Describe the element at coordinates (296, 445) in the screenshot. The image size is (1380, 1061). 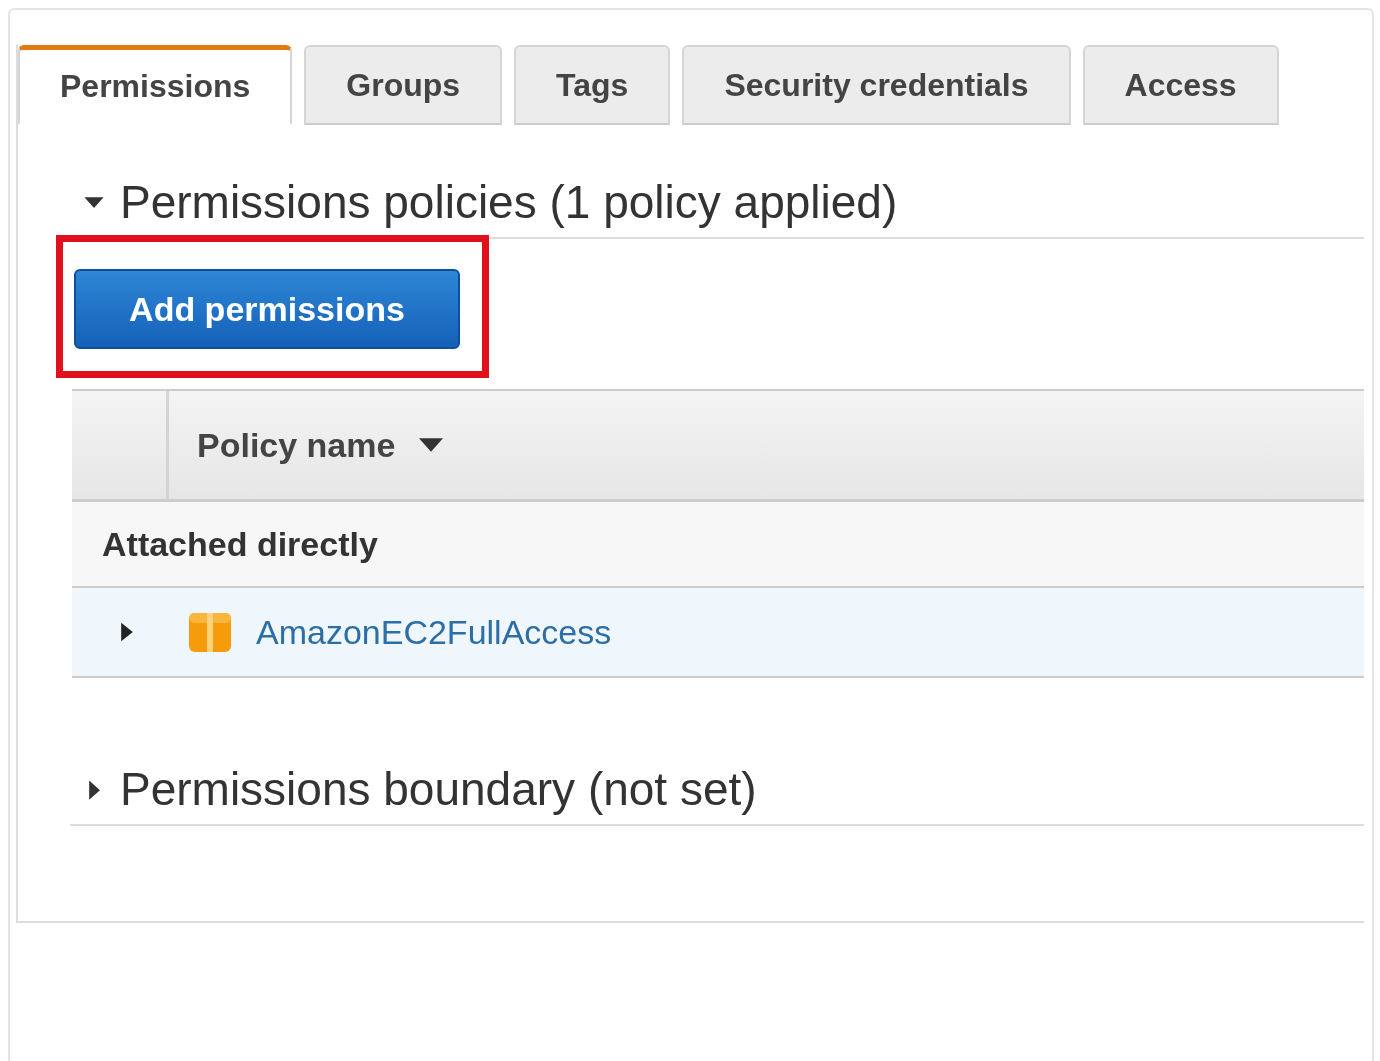
I see `column-title: Policy name` at that location.